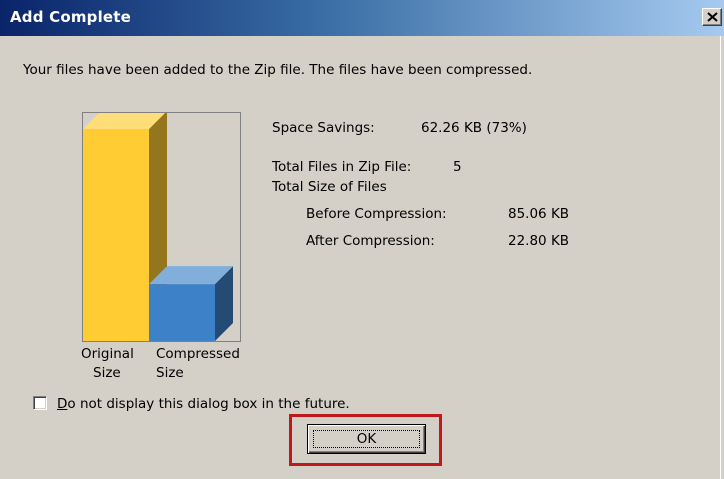 The width and height of the screenshot is (724, 479). What do you see at coordinates (370, 241) in the screenshot?
I see `after-compression-label: After Compression:` at bounding box center [370, 241].